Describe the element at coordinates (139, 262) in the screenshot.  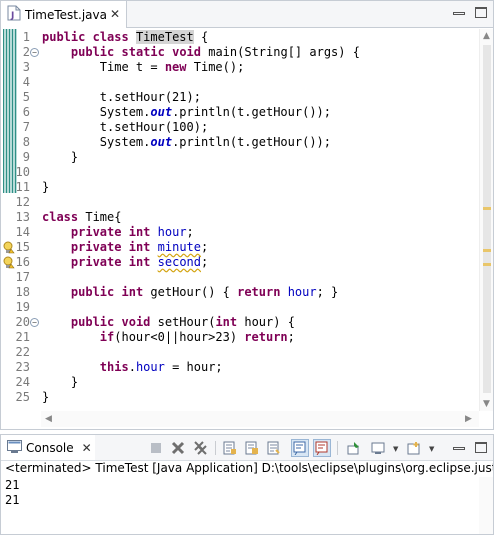
I see `code-text: private int second;` at that location.